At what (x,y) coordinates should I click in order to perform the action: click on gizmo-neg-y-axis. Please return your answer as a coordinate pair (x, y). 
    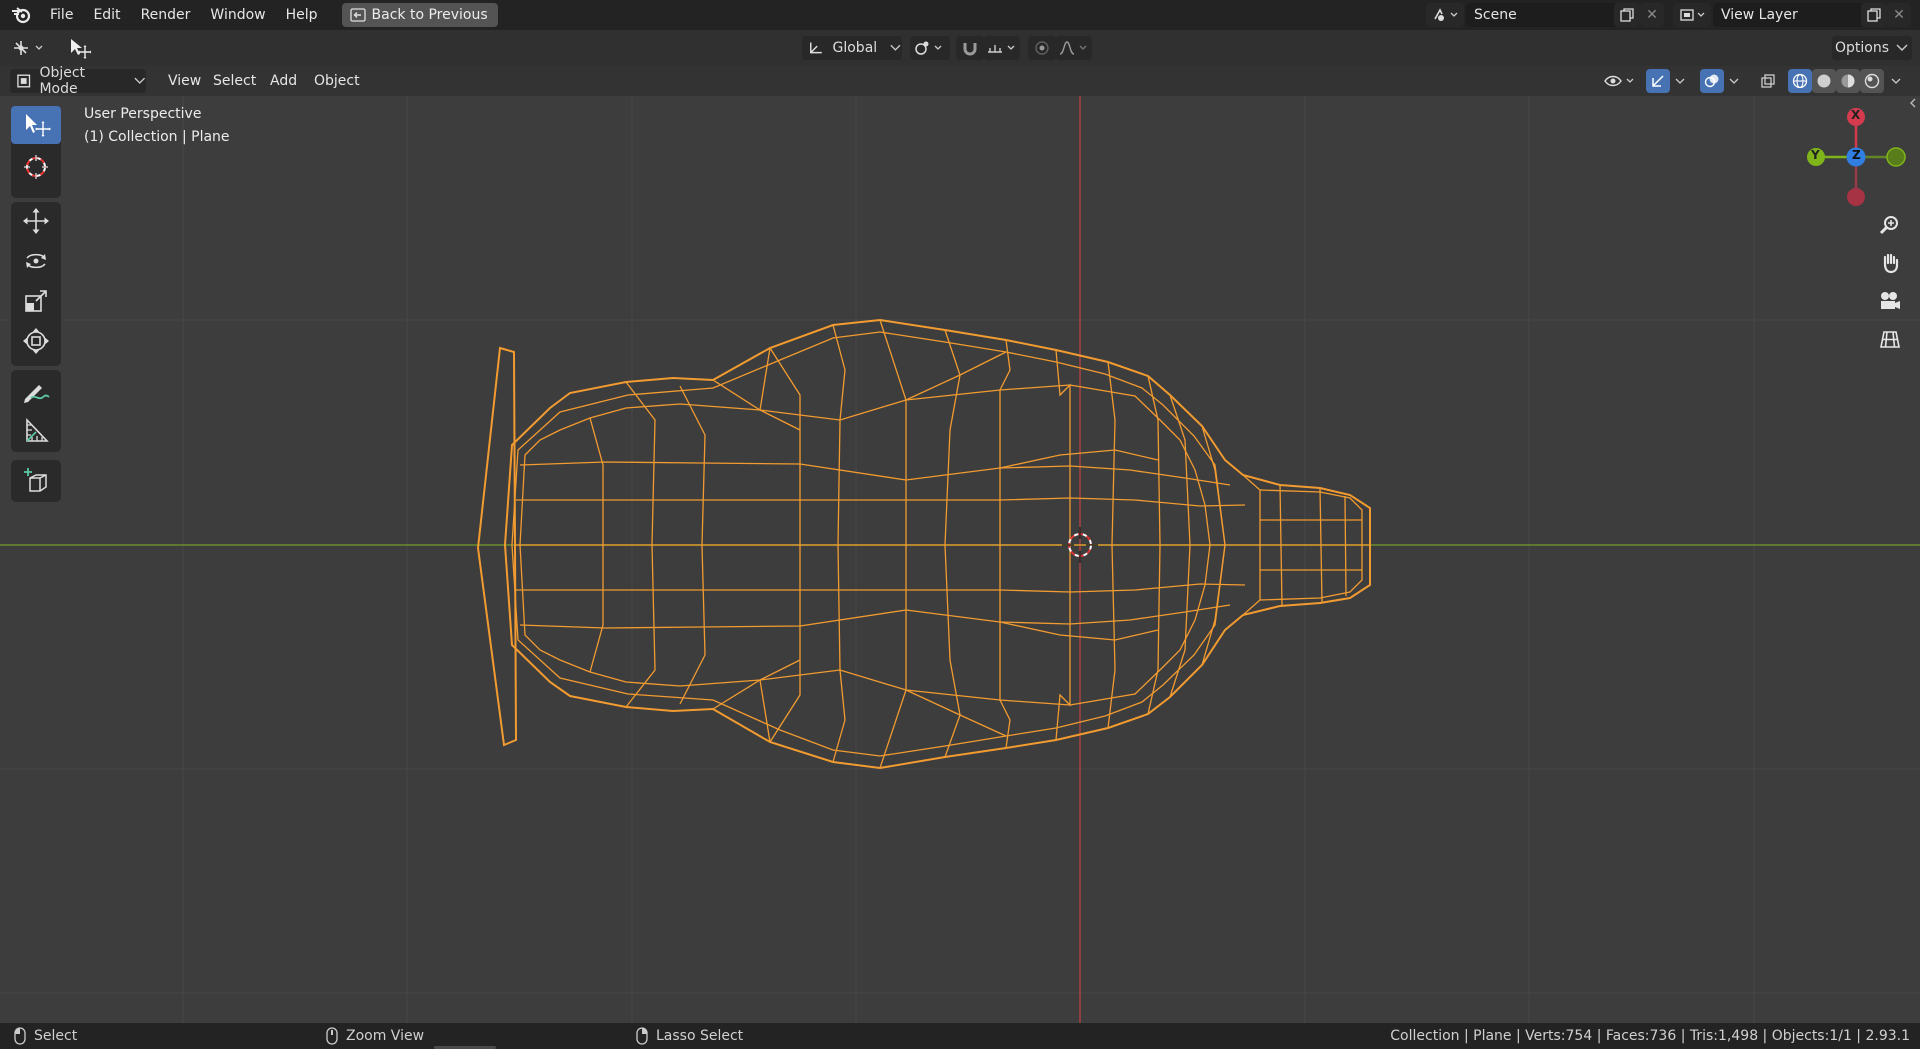
    Looking at the image, I should click on (1896, 157).